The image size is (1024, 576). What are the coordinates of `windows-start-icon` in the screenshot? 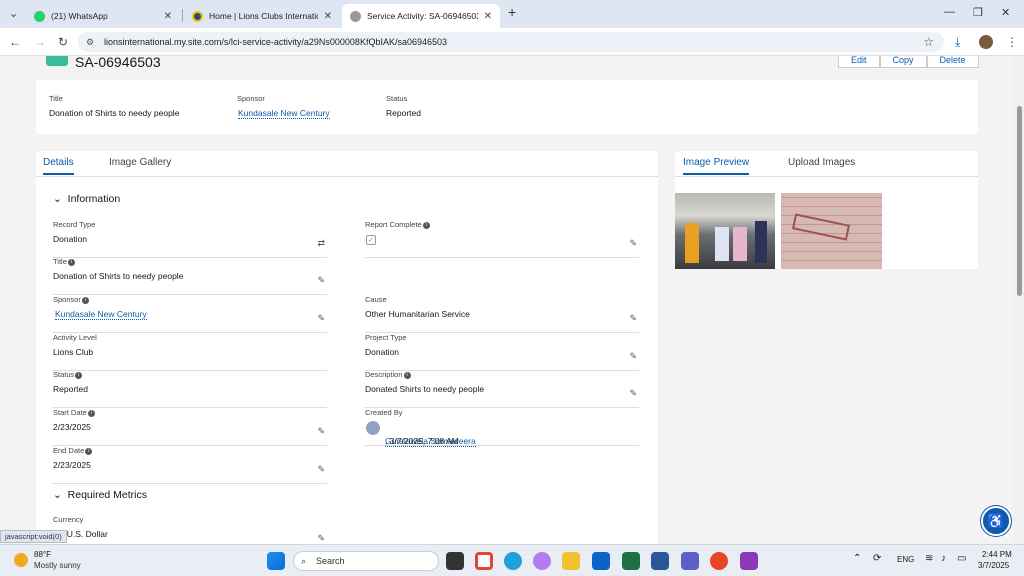 It's located at (276, 561).